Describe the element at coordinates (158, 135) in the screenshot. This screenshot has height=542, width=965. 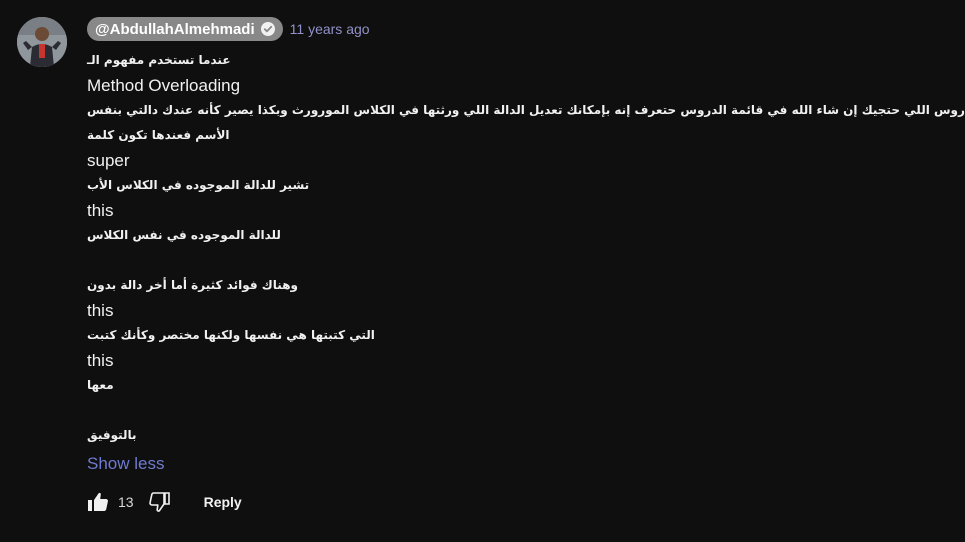
I see `comment-line: الأسم فعندها تكون كلمة` at that location.